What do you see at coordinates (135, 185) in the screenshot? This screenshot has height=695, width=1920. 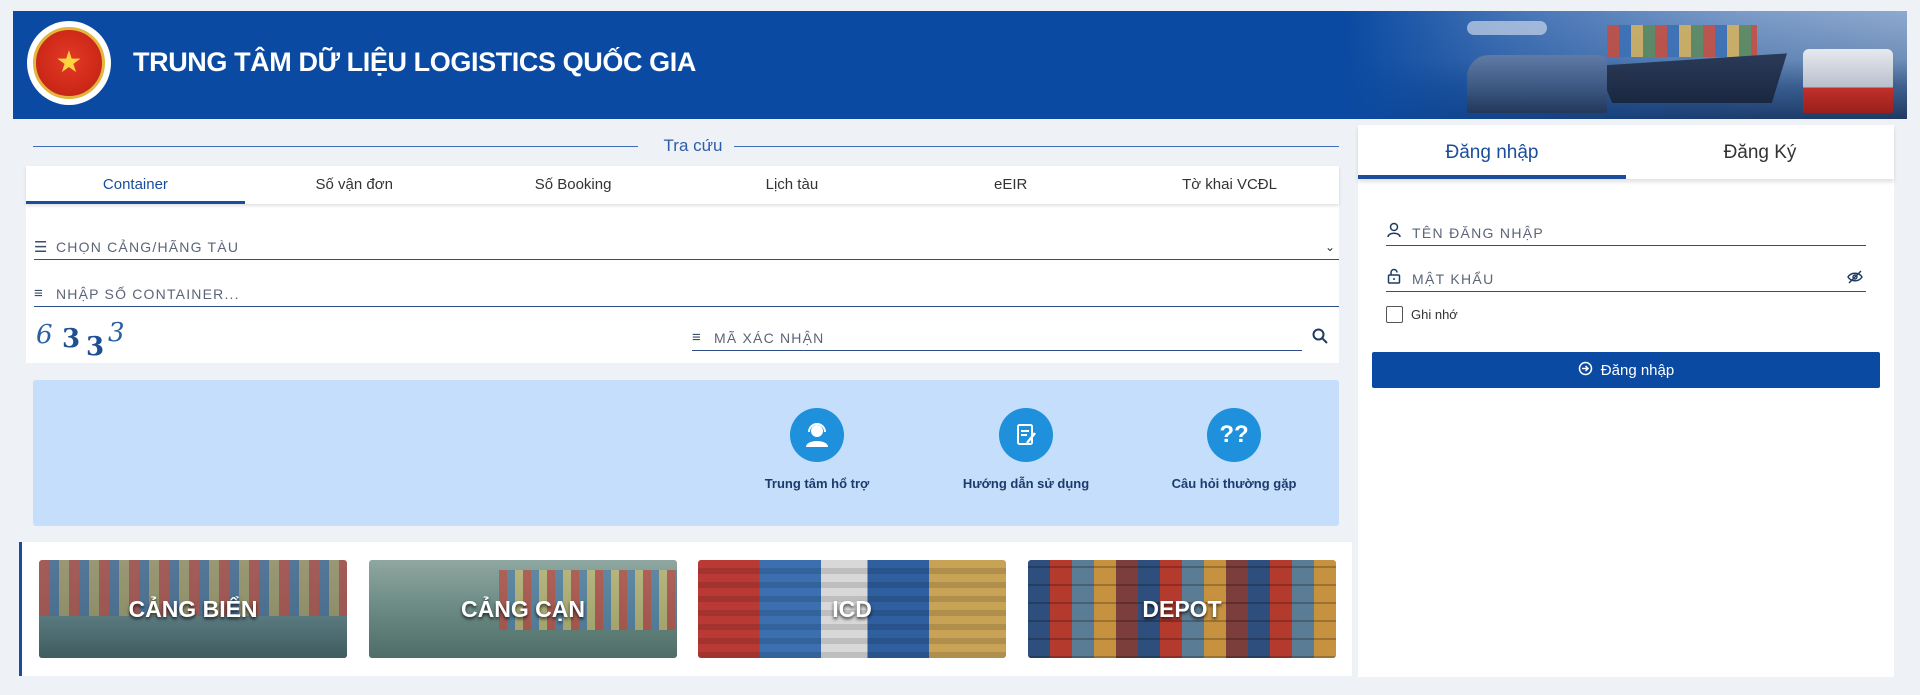 I see `tab-container: Container` at bounding box center [135, 185].